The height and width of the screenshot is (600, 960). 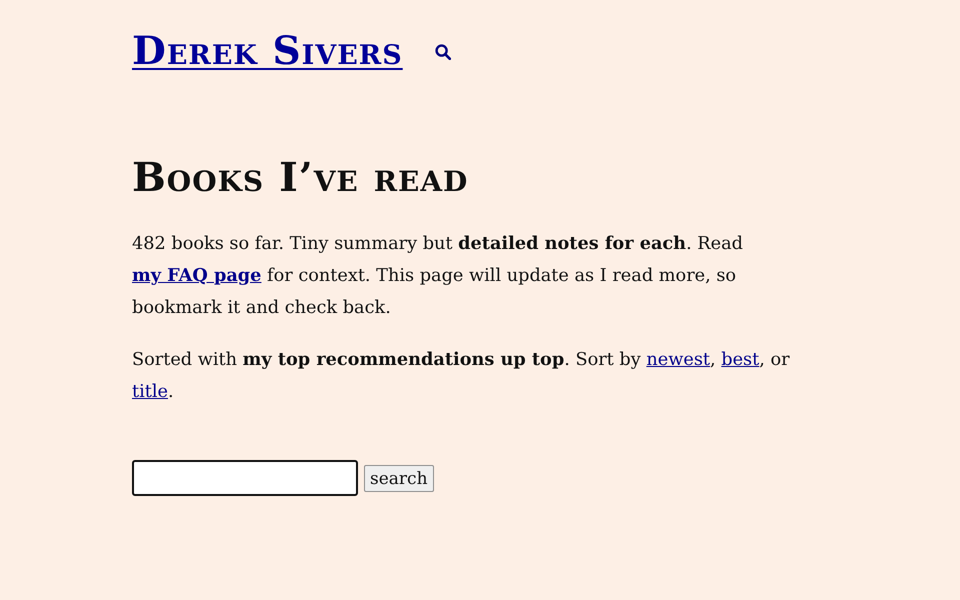 I want to click on paragraph-text: Sorted with my top recommendations up top. Sort by newest, best, or title., so click(x=461, y=376).